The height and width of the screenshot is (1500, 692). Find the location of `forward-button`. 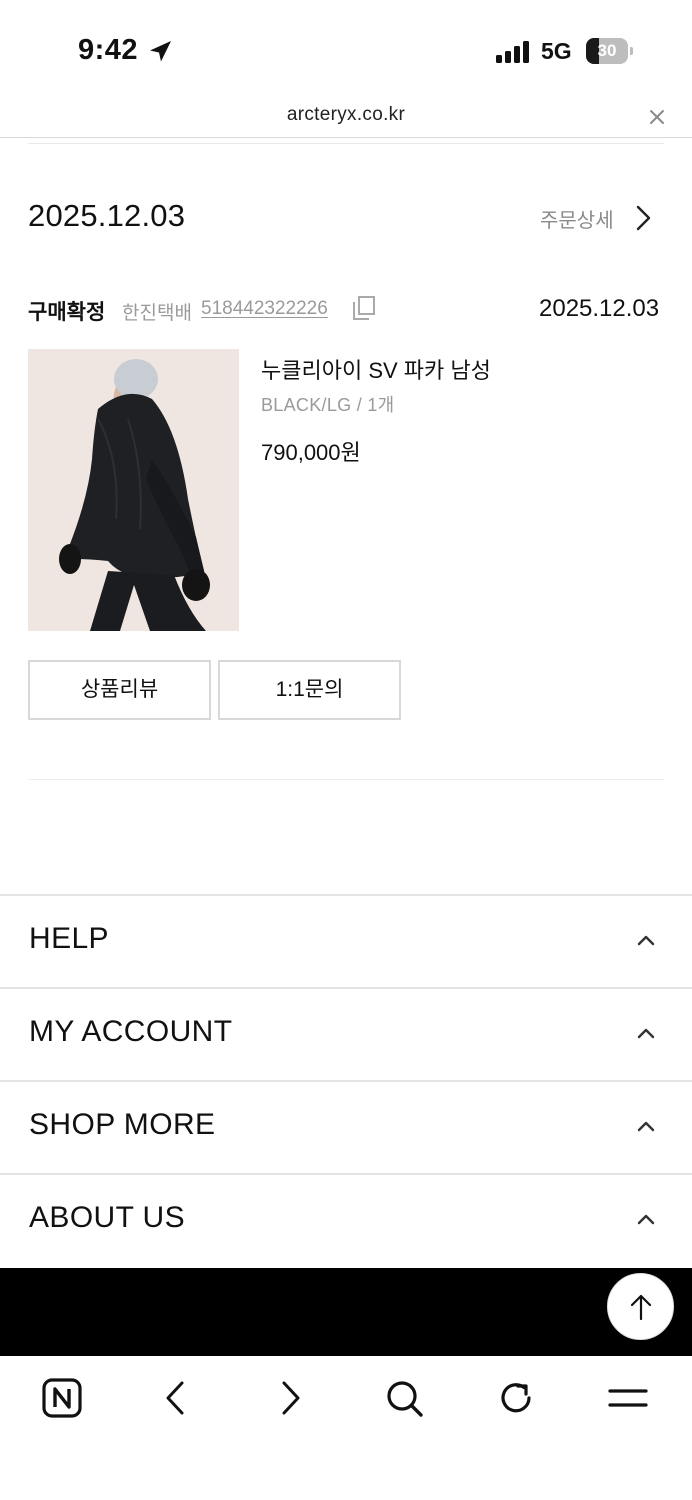

forward-button is located at coordinates (290, 1398).